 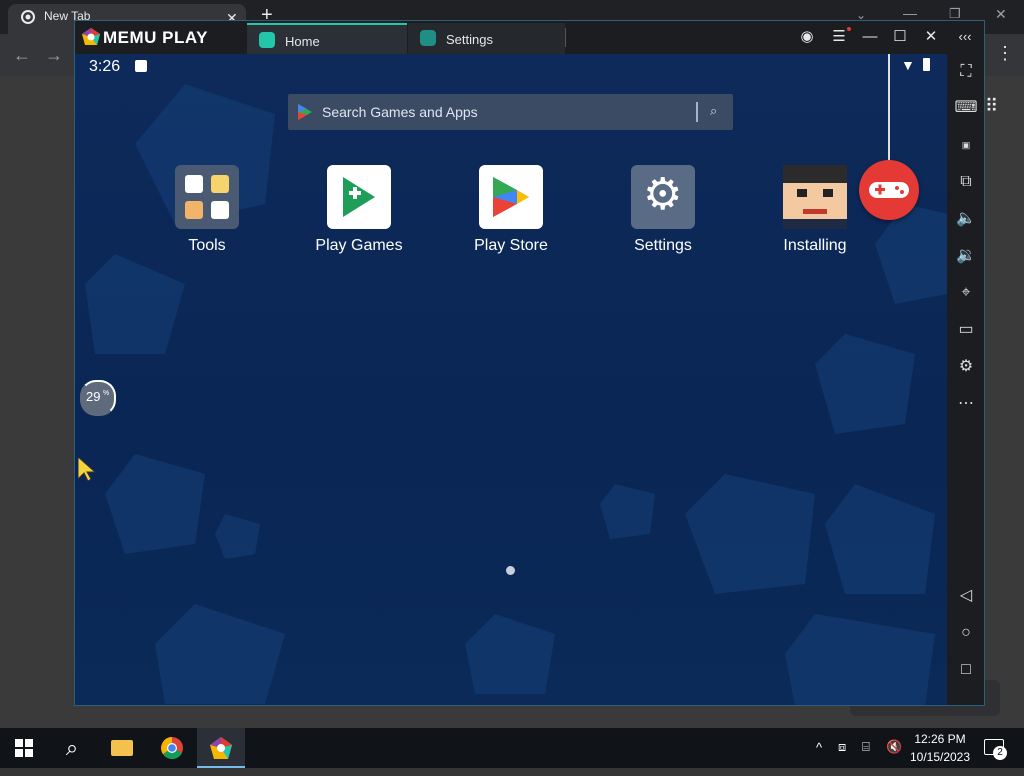 What do you see at coordinates (207, 197) in the screenshot?
I see `tools-folder-icon` at bounding box center [207, 197].